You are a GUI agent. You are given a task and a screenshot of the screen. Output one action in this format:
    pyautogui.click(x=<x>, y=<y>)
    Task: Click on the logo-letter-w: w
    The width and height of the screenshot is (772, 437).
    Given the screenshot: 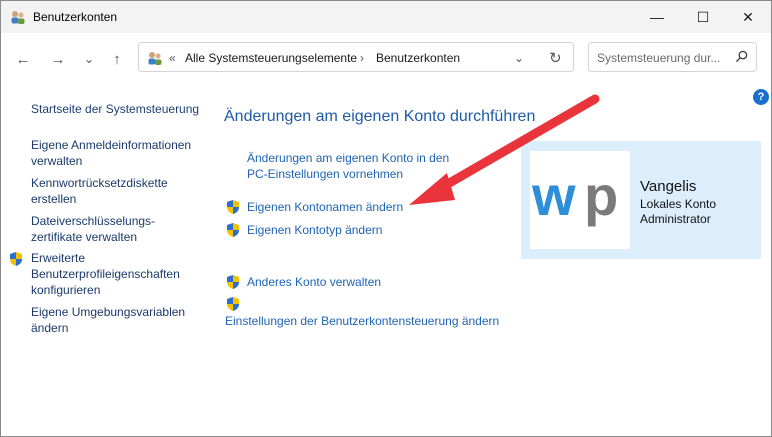 What is the action you would take?
    pyautogui.click(x=553, y=195)
    